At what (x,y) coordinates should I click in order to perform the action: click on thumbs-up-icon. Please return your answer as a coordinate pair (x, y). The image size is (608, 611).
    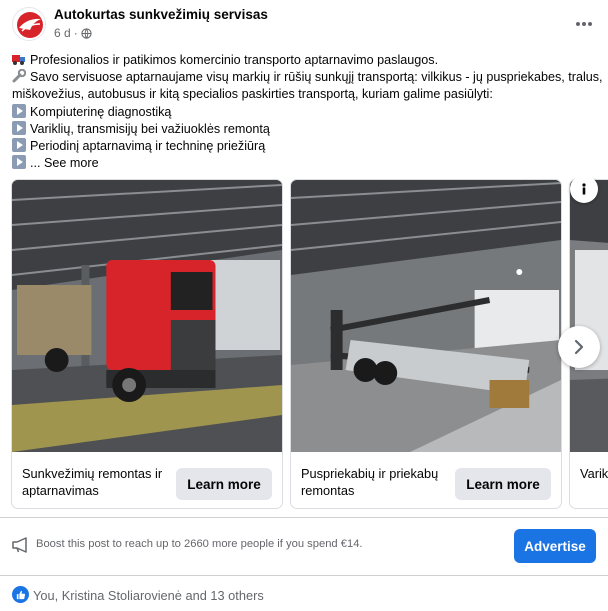
    Looking at the image, I should click on (20, 594).